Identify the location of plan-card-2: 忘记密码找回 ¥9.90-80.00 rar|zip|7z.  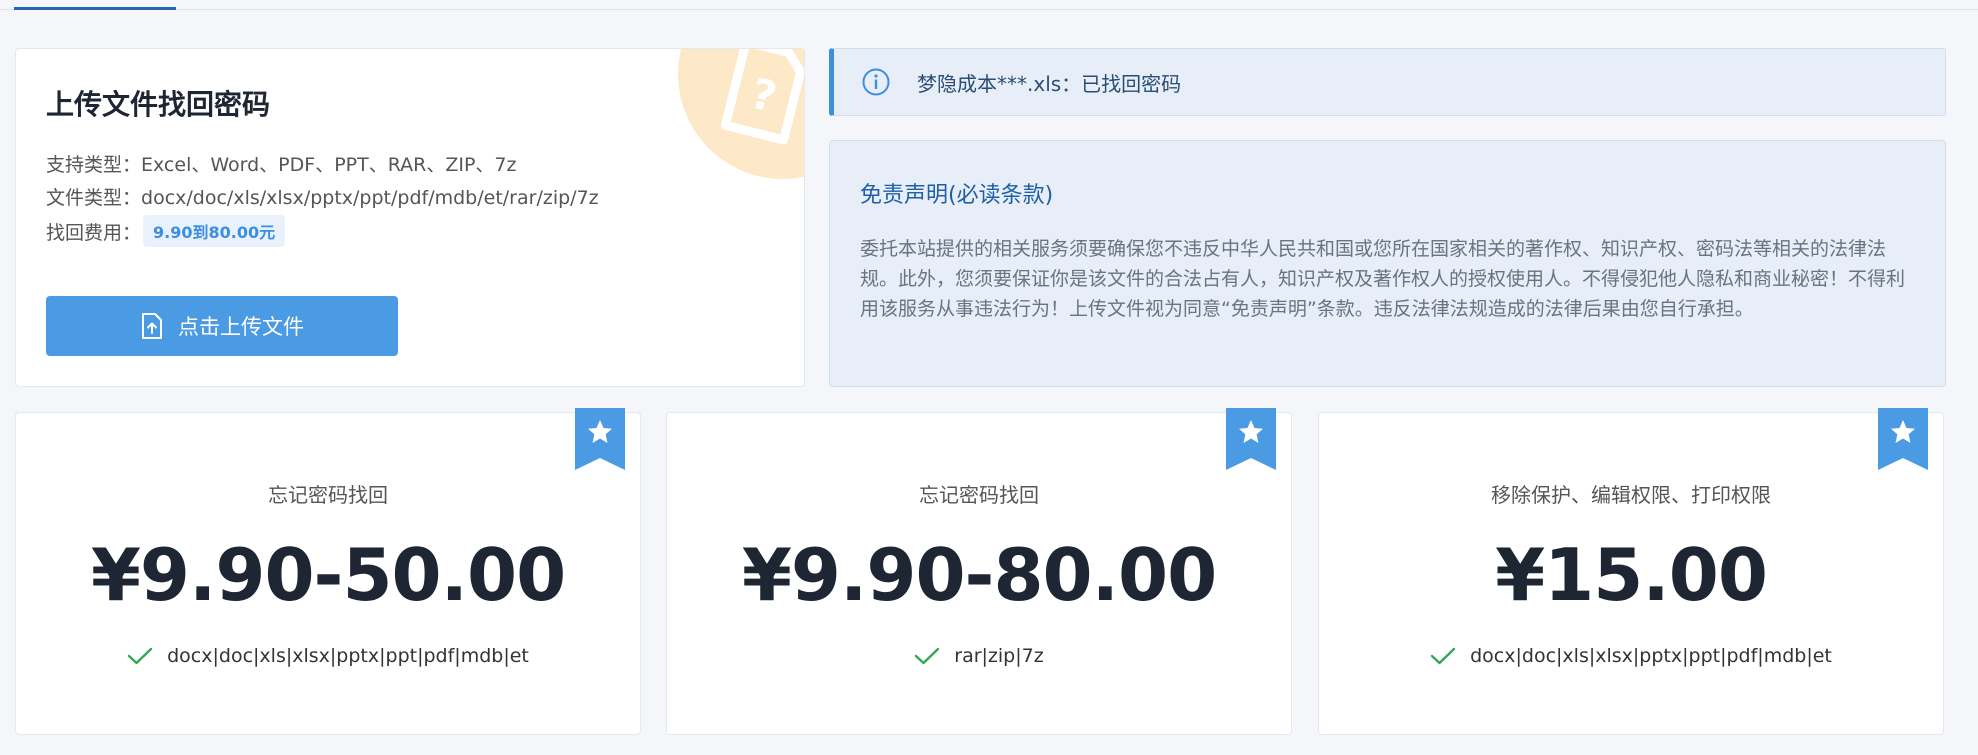
(979, 571).